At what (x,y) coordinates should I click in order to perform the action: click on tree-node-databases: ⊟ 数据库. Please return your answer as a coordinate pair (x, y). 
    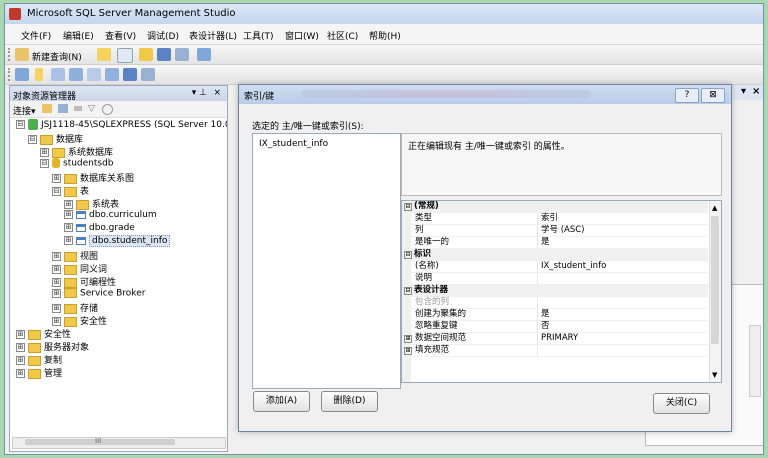
    Looking at the image, I should click on (55, 138).